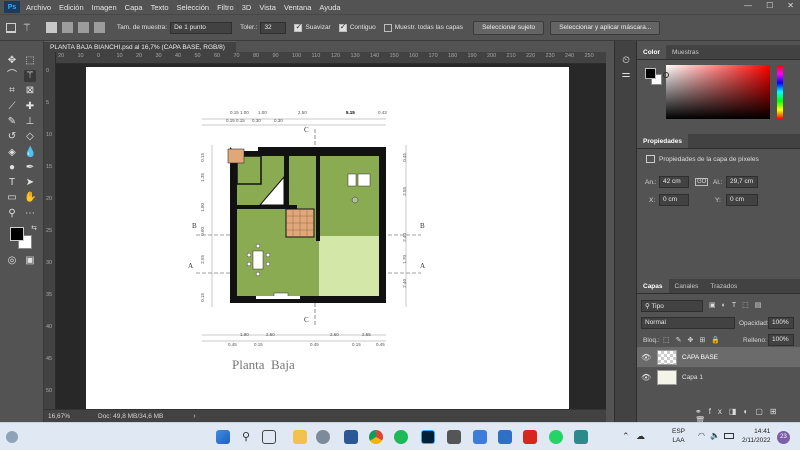 This screenshot has width=800, height=450. What do you see at coordinates (12, 137) in the screenshot?
I see `history-brush-icon: ↺` at bounding box center [12, 137].